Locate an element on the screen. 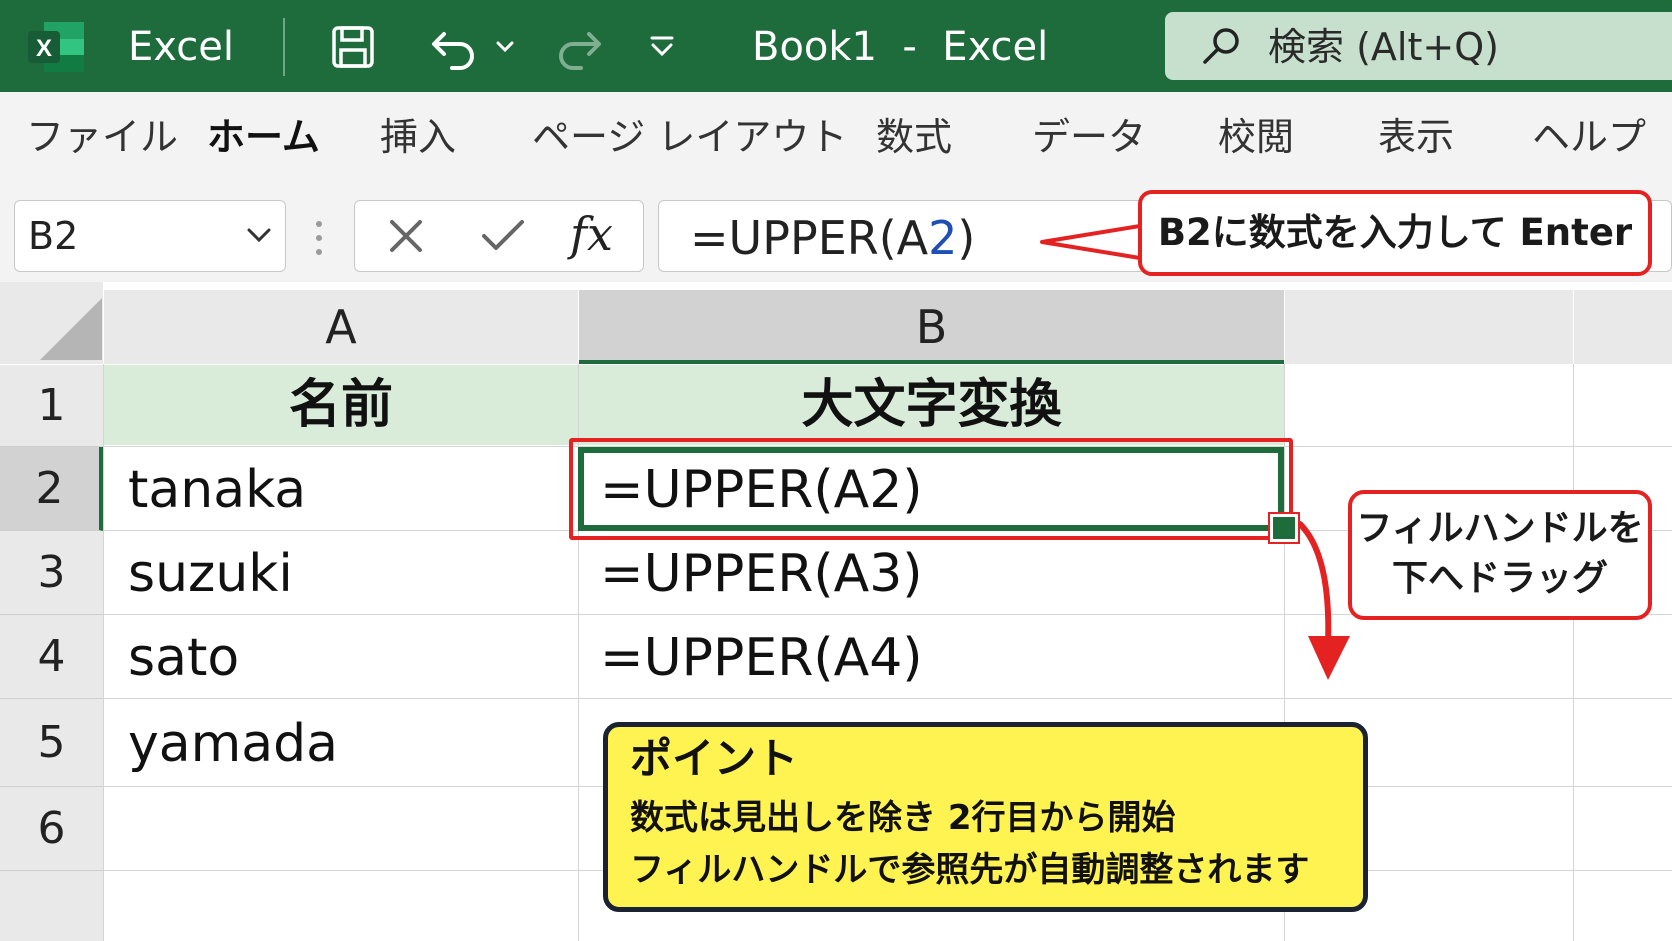 This screenshot has height=941, width=1672. formula-text: =UPPER(A2) is located at coordinates (832, 238).